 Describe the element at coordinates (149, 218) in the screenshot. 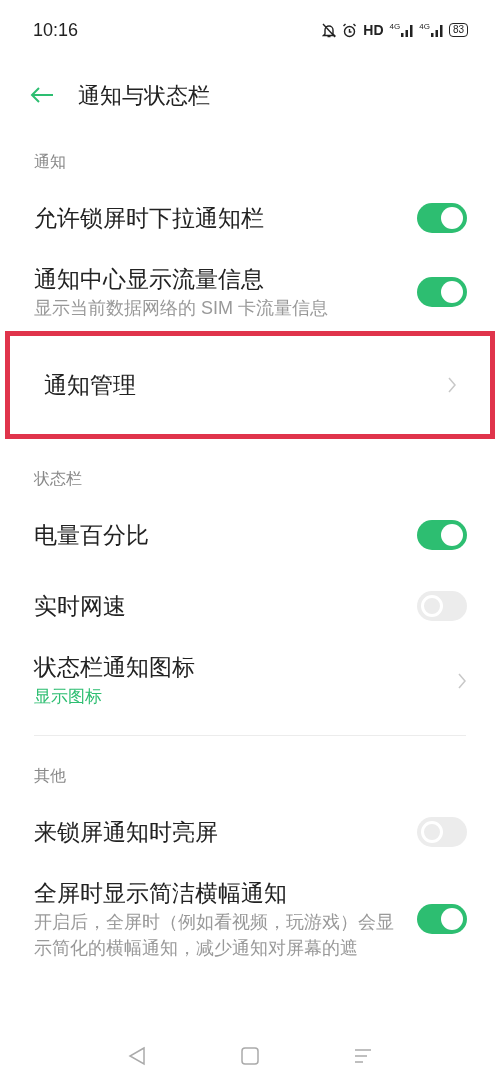

I see `row-label: 允许锁屏时下拉通知栏` at that location.